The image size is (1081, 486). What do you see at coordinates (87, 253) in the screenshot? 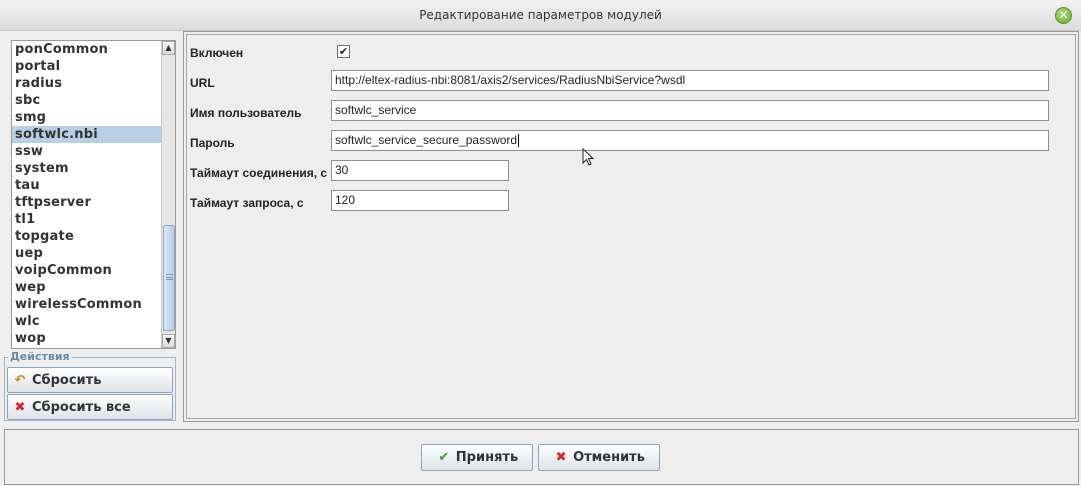
I see `list-item: uep` at bounding box center [87, 253].